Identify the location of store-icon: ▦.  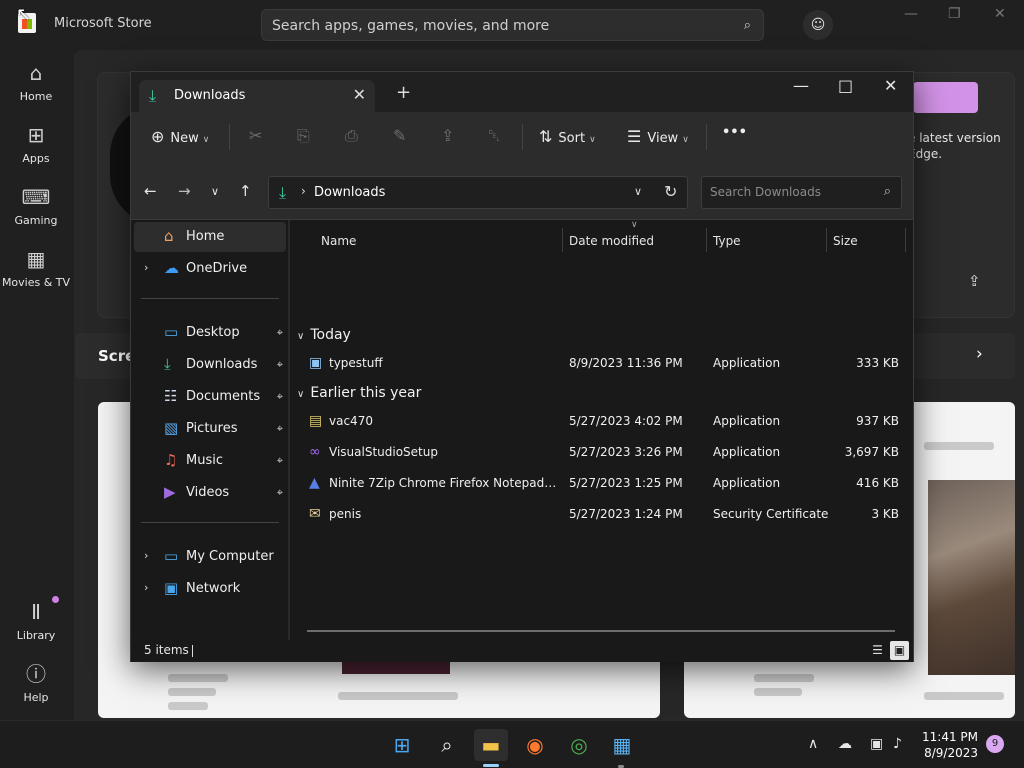
(622, 745).